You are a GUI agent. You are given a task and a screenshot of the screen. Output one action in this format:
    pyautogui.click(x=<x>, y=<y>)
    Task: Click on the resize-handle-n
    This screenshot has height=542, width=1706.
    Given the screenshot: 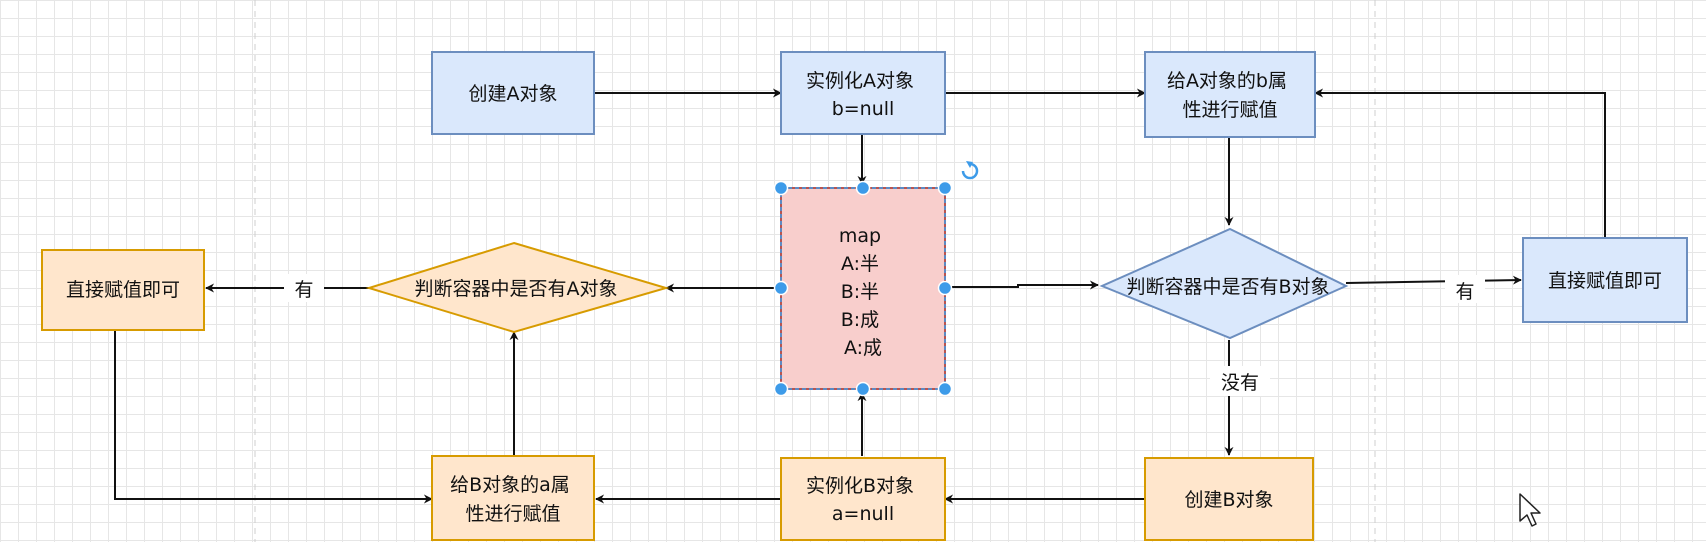 What is the action you would take?
    pyautogui.click(x=863, y=188)
    